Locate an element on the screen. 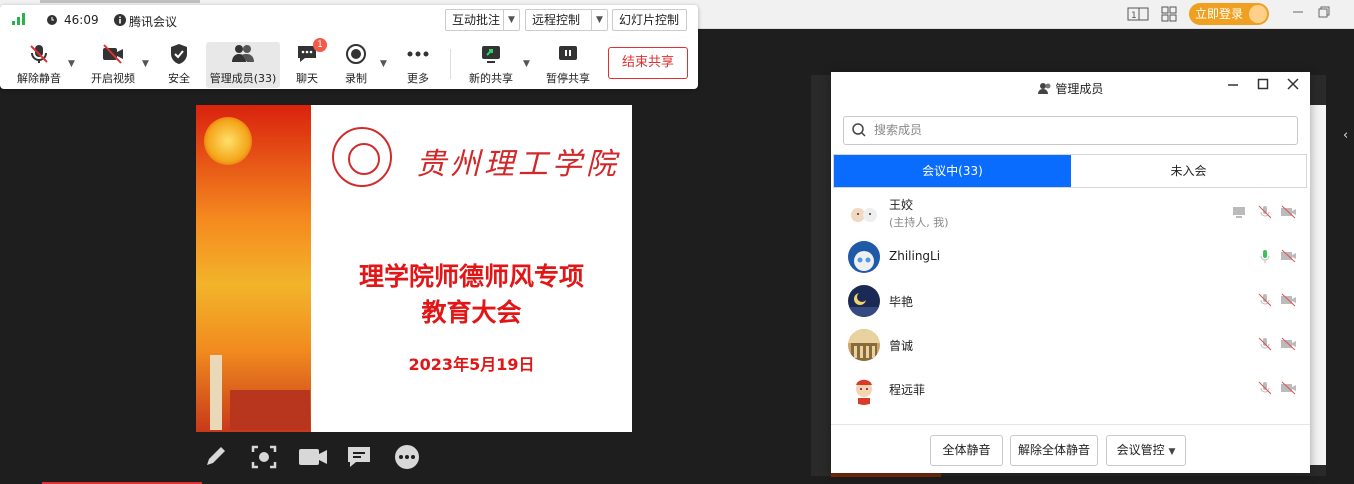 The width and height of the screenshot is (1354, 484). pause-share-button: 暂停共享 is located at coordinates (568, 65).